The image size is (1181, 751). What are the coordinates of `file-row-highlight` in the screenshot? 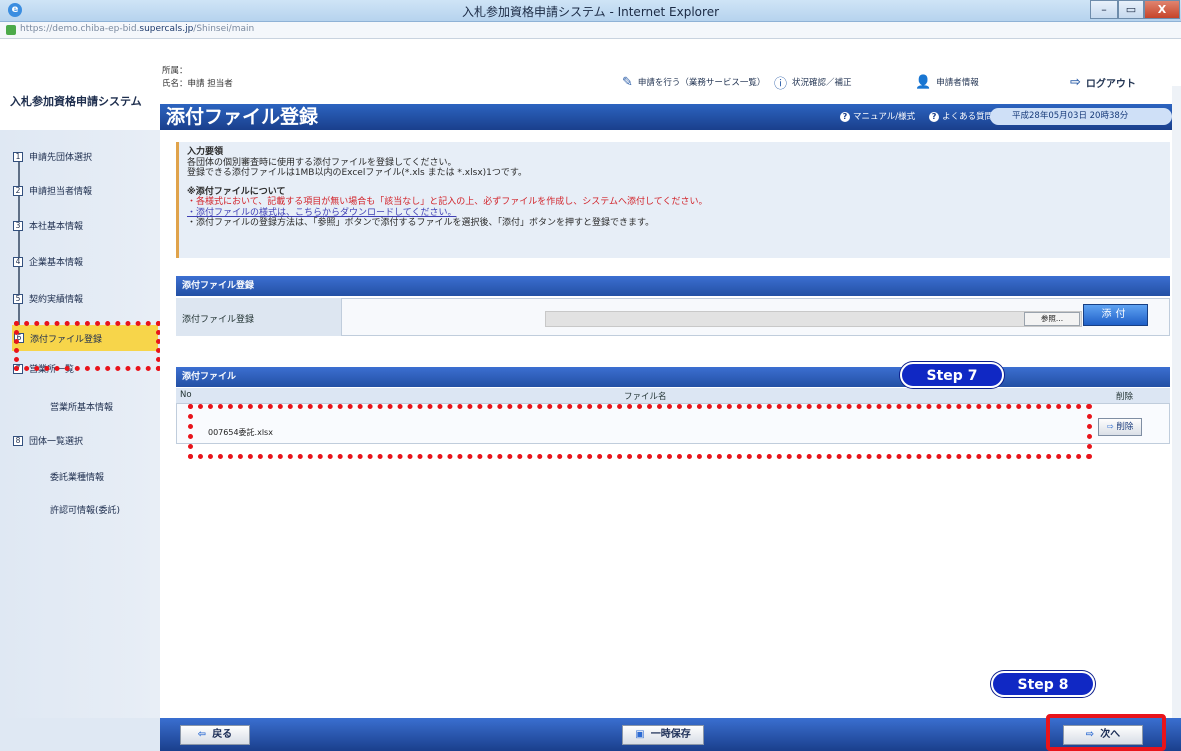 It's located at (640, 431).